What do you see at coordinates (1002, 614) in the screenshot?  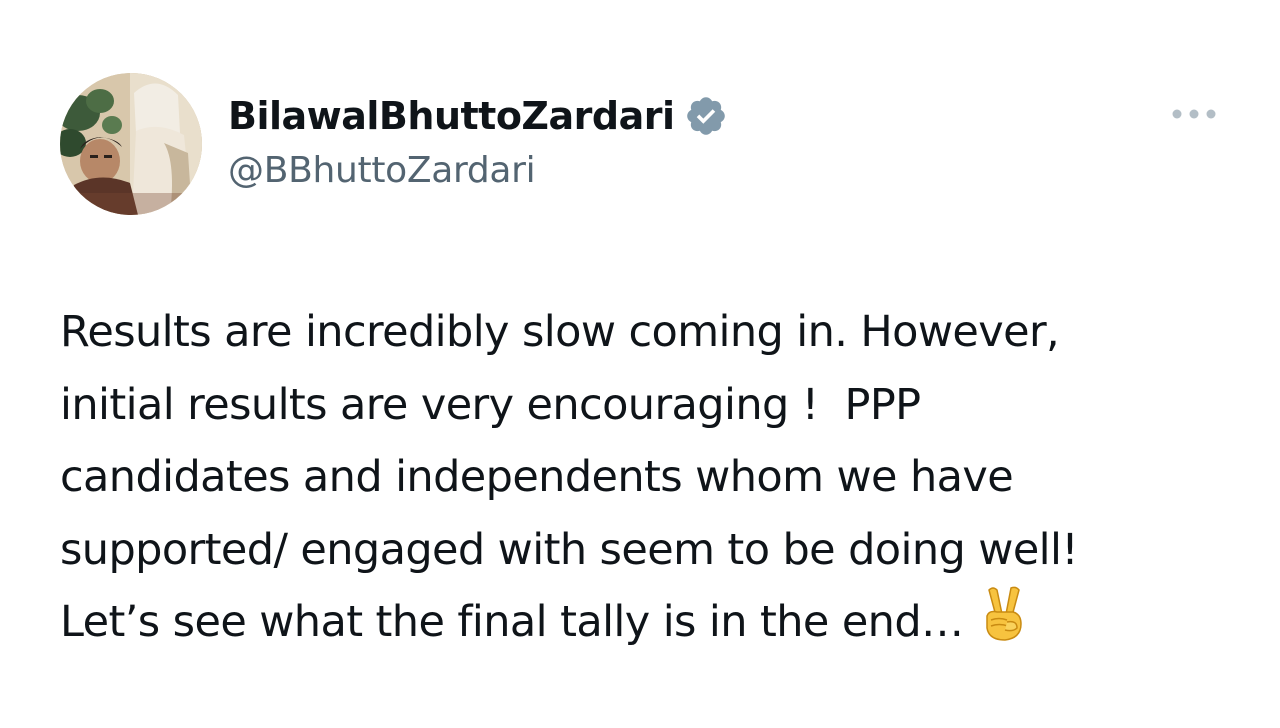 I see `victory-hand-emoji` at bounding box center [1002, 614].